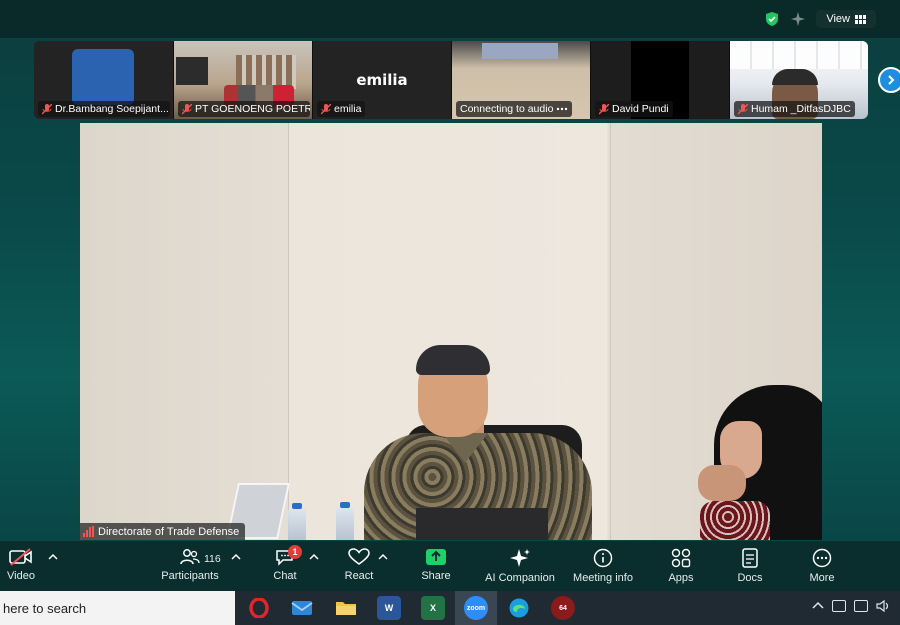  What do you see at coordinates (45, 608) in the screenshot?
I see `taskbar-search-text: here to search` at bounding box center [45, 608].